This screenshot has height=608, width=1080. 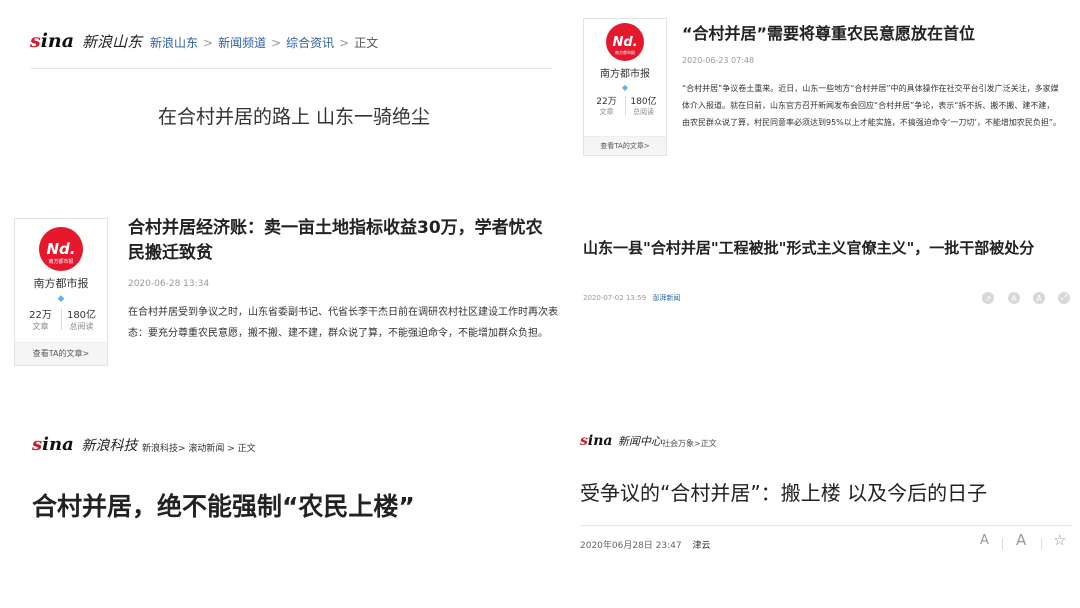 I want to click on breadcrumb-link-news: 新闻频道, so click(x=242, y=43).